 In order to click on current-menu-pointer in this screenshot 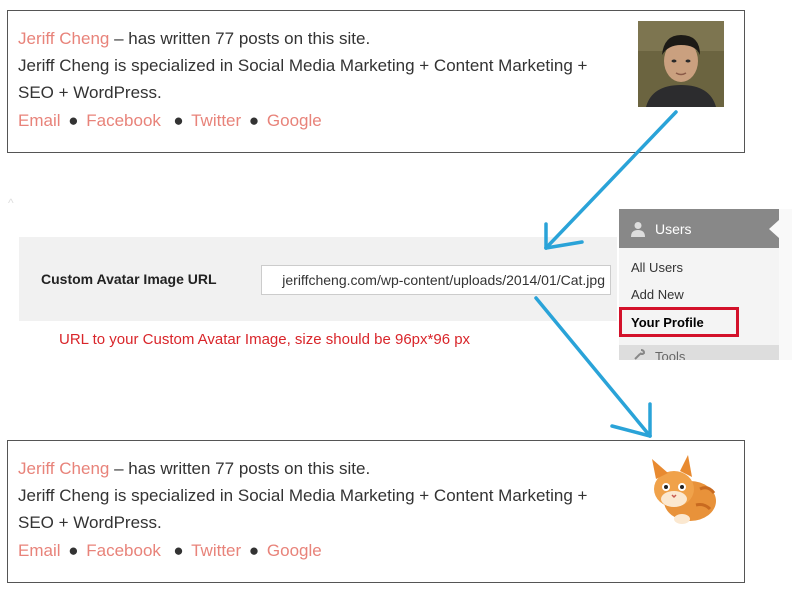, I will do `click(774, 229)`.